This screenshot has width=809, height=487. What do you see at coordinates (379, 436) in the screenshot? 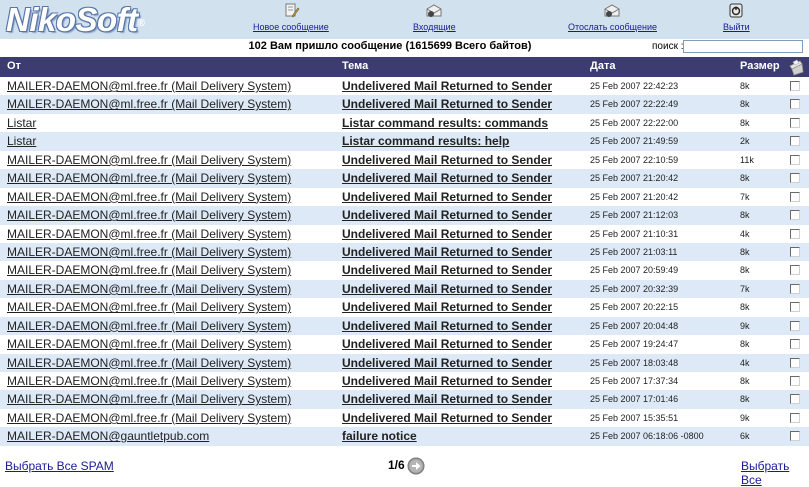
I see `message-subject-link: failure notice` at bounding box center [379, 436].